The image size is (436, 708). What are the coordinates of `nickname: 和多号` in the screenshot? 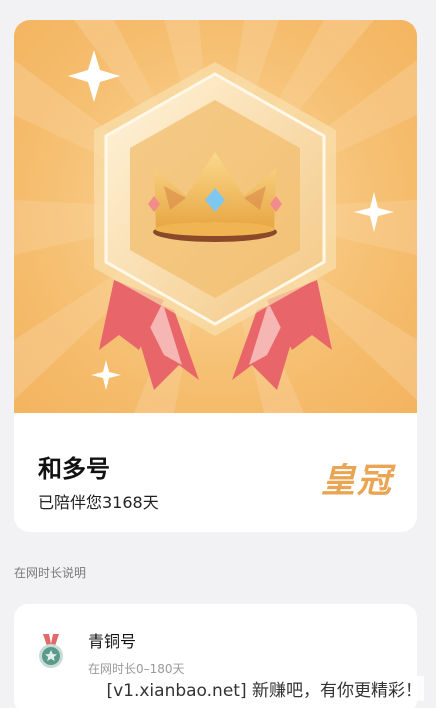 It's located at (74, 469).